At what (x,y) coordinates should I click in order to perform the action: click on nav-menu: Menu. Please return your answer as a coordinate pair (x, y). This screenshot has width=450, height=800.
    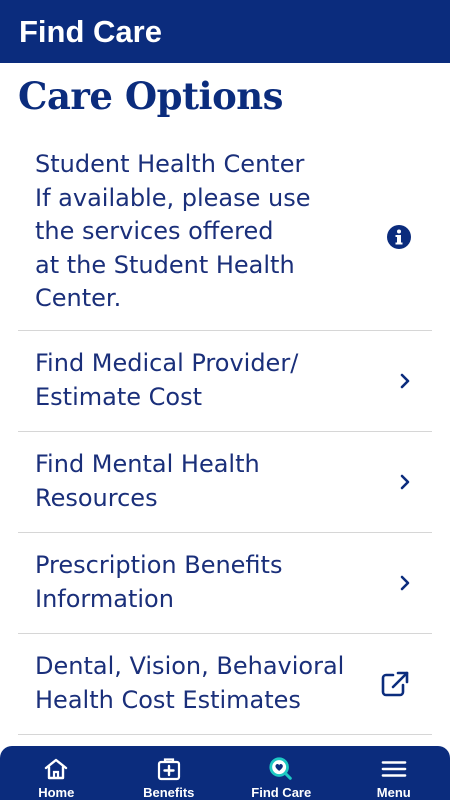
    Looking at the image, I should click on (394, 773).